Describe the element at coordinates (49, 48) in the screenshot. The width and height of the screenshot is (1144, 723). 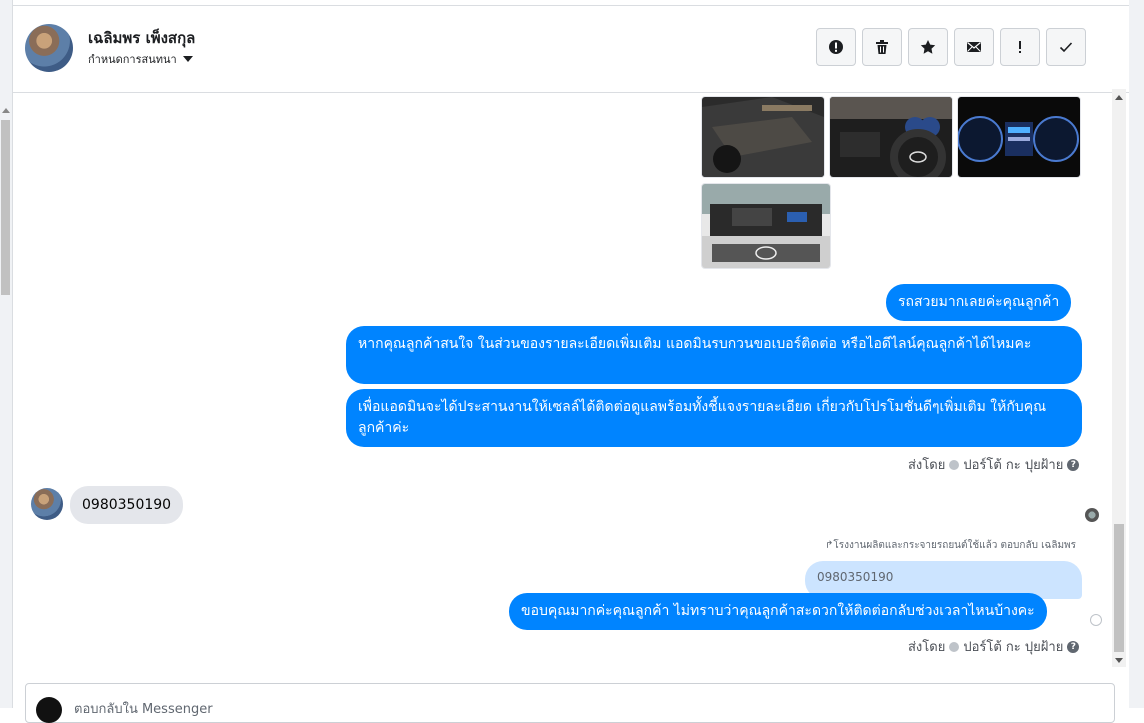
I see `contact-avatar` at that location.